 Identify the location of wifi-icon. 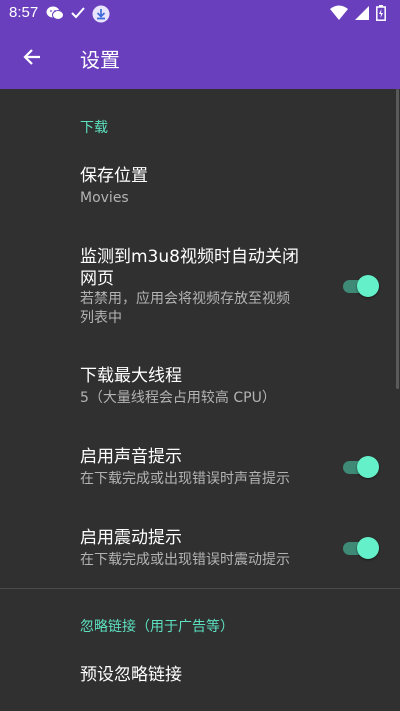
(339, 15).